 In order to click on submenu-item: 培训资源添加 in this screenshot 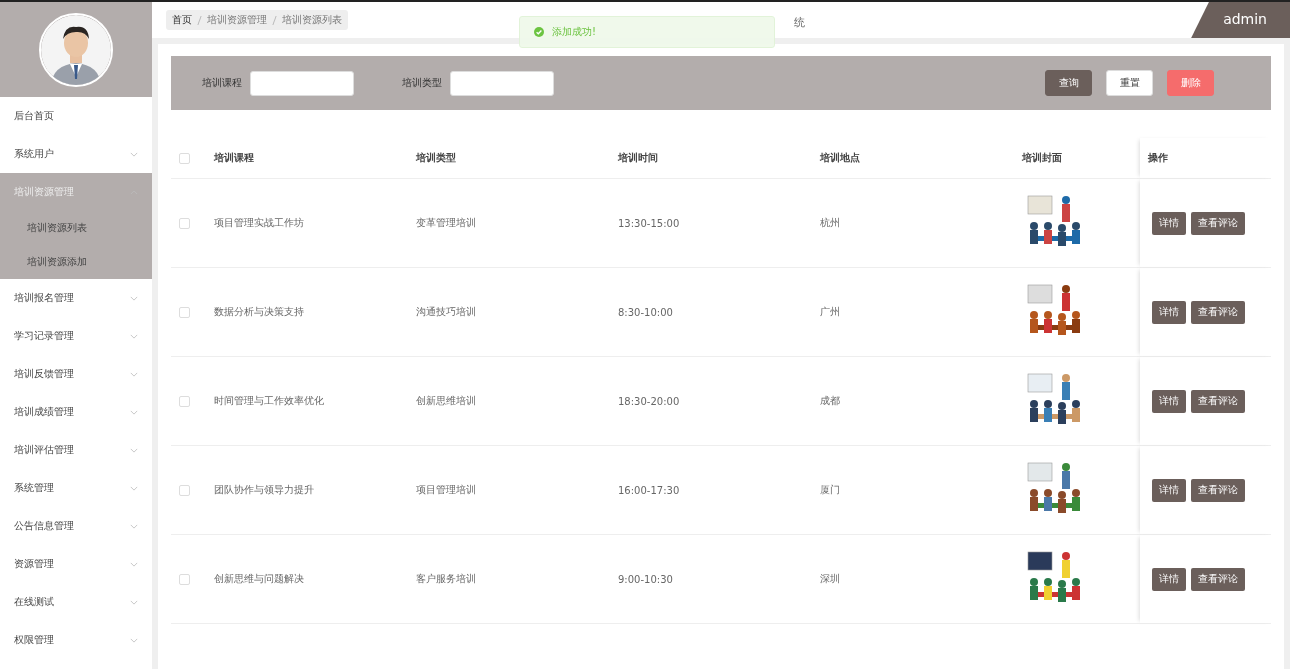, I will do `click(76, 262)`.